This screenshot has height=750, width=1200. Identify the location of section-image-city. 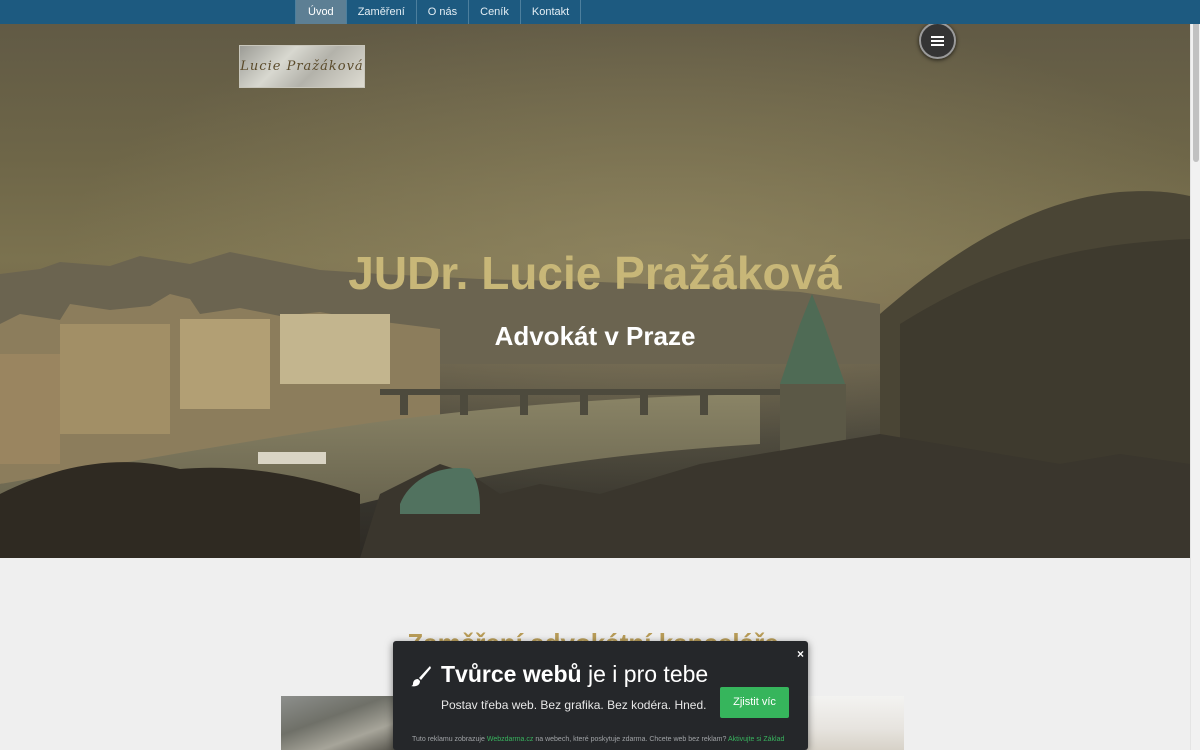
(341, 723).